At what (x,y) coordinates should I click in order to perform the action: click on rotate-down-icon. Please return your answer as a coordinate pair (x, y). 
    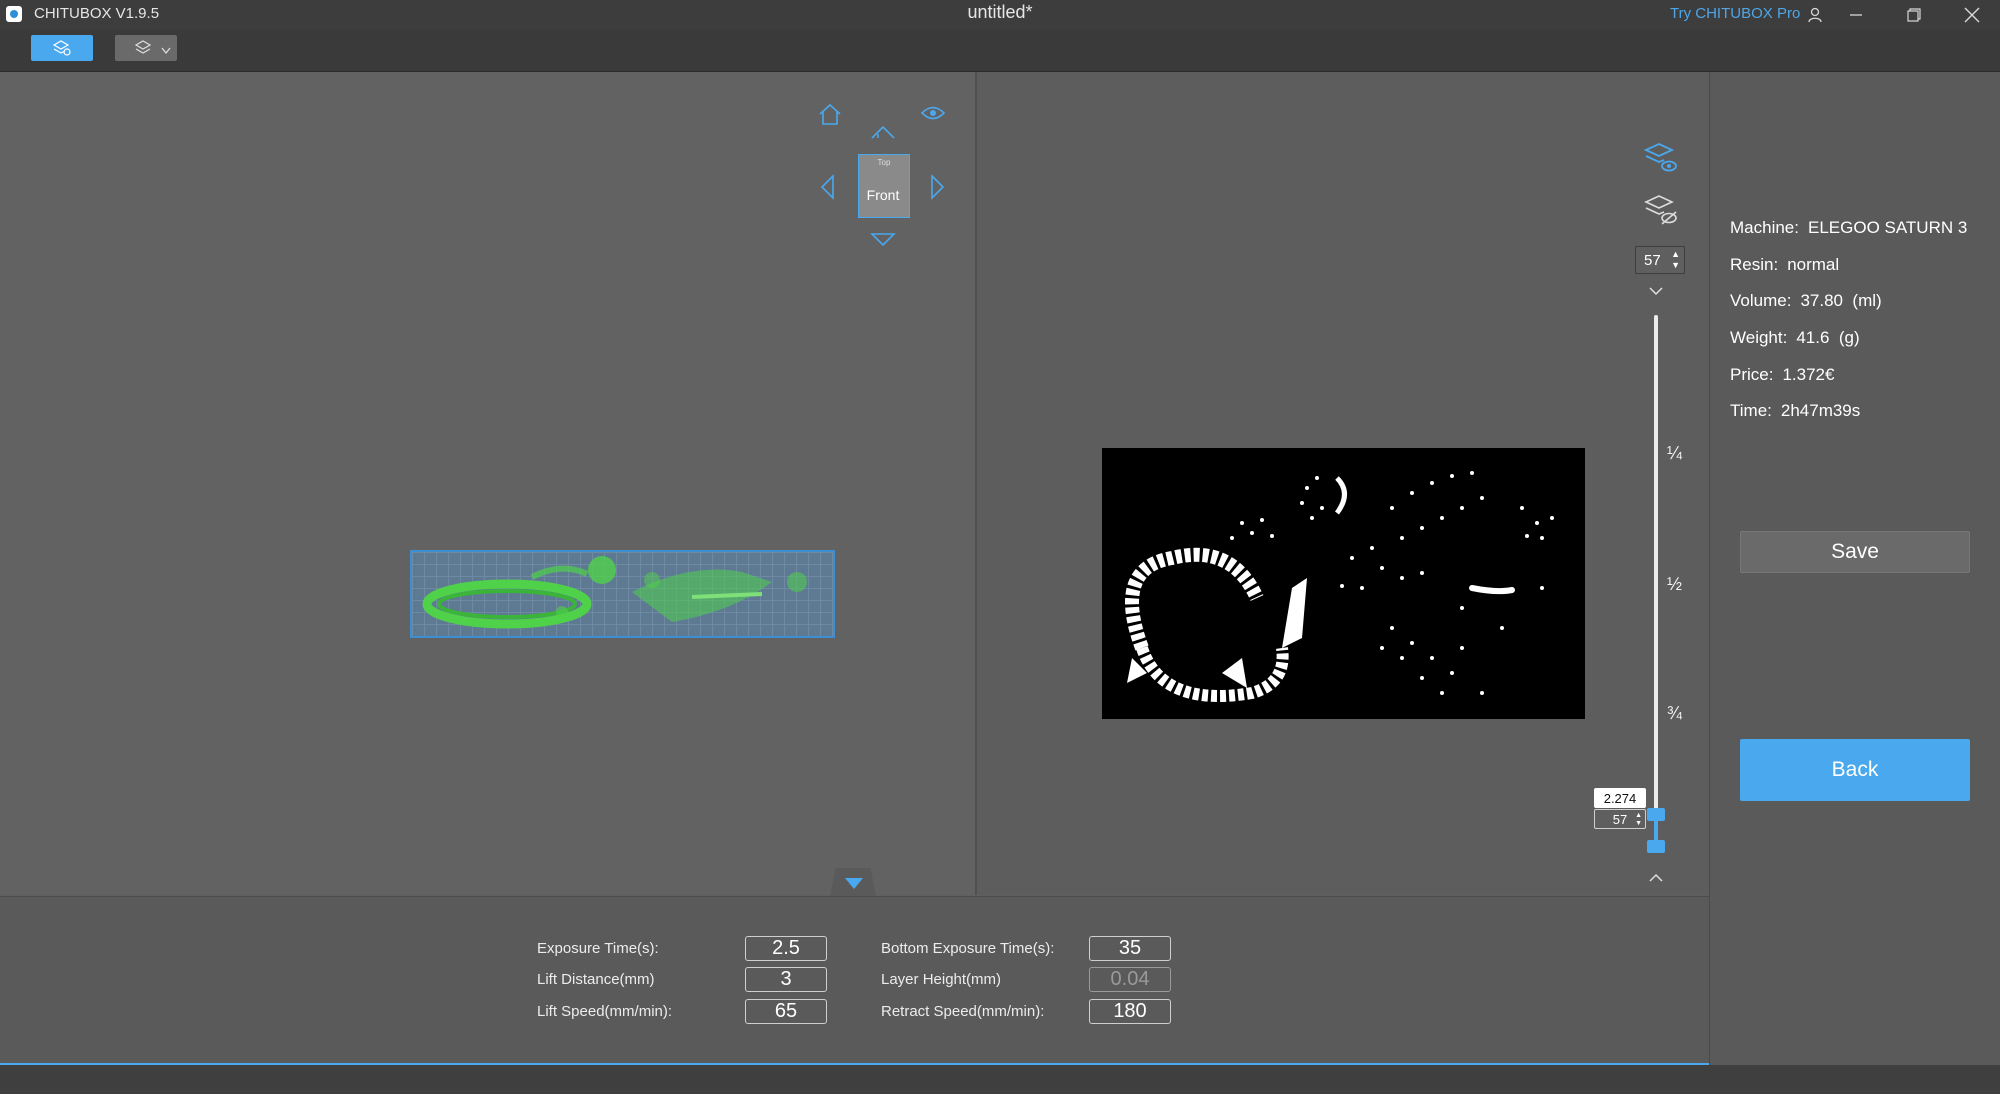
    Looking at the image, I should click on (883, 242).